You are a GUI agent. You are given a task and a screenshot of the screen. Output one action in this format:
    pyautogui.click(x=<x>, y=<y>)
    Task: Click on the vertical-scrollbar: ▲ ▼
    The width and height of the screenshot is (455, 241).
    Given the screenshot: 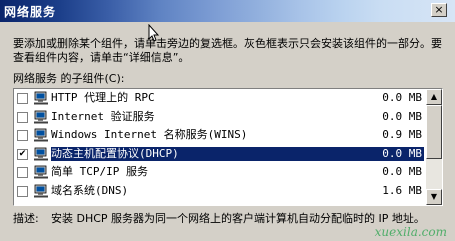 What is the action you would take?
    pyautogui.click(x=434, y=147)
    